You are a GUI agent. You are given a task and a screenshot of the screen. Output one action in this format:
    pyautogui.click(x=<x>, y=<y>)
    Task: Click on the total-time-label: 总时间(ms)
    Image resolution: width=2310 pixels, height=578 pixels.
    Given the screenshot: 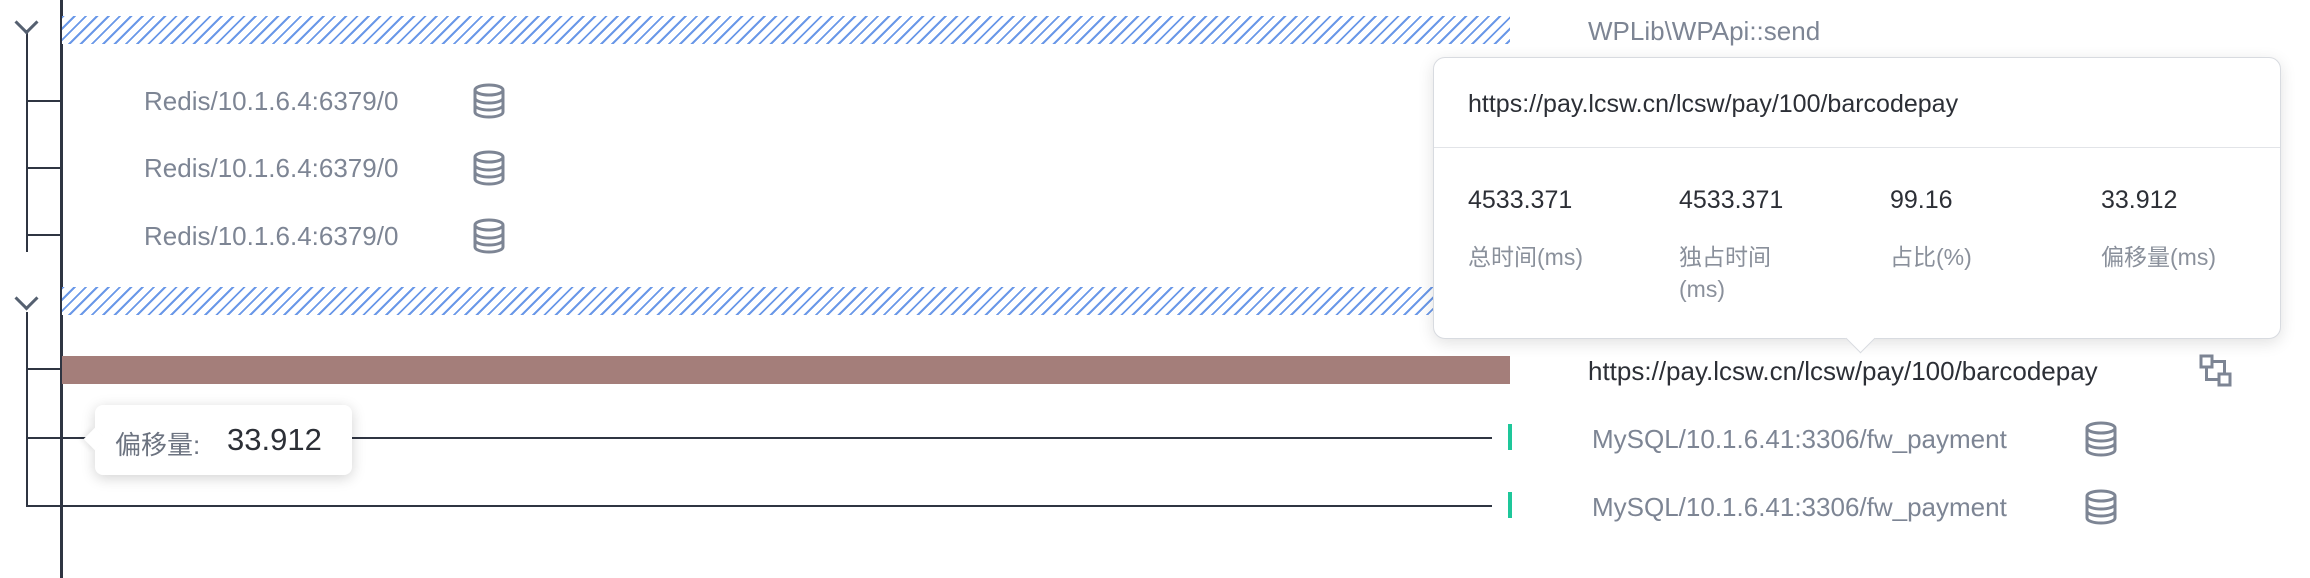 What is the action you would take?
    pyautogui.click(x=1525, y=257)
    